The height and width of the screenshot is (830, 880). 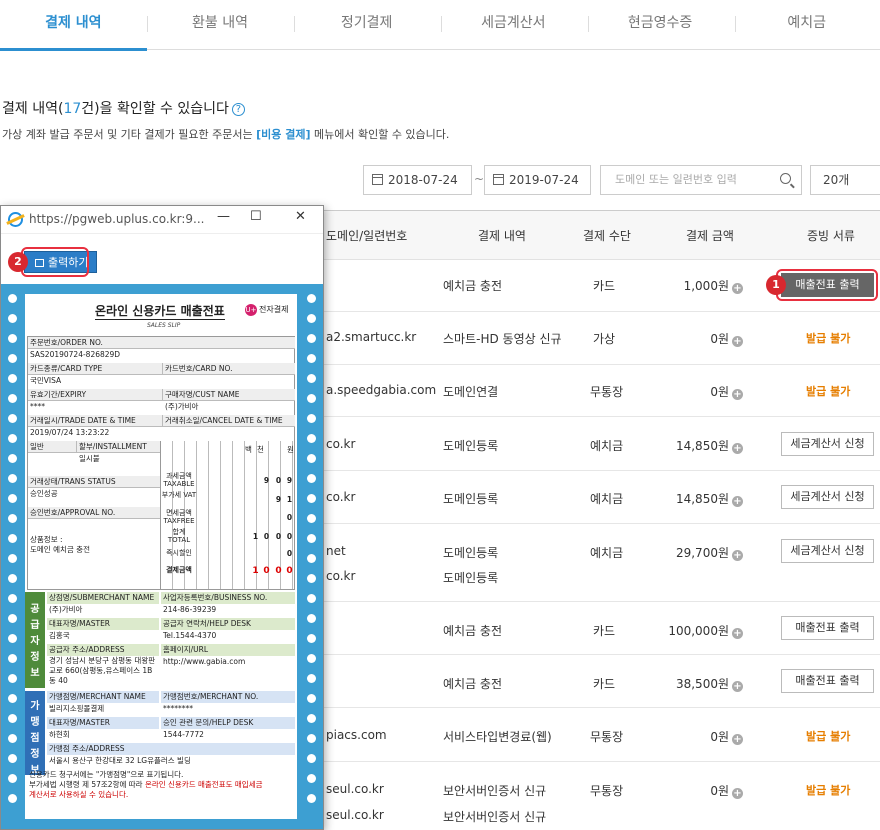 I want to click on taxable-label: 과세금액 TAXABLE, so click(x=179, y=480).